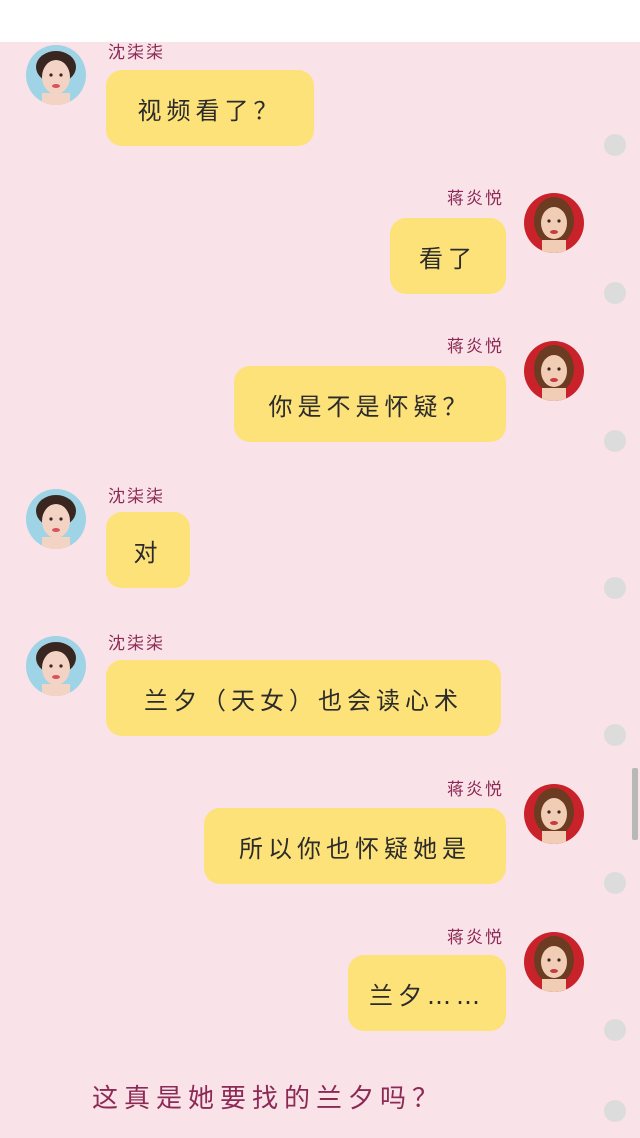 This screenshot has width=640, height=1138. What do you see at coordinates (355, 846) in the screenshot?
I see `message-bubble: 所以你也怀疑她是` at bounding box center [355, 846].